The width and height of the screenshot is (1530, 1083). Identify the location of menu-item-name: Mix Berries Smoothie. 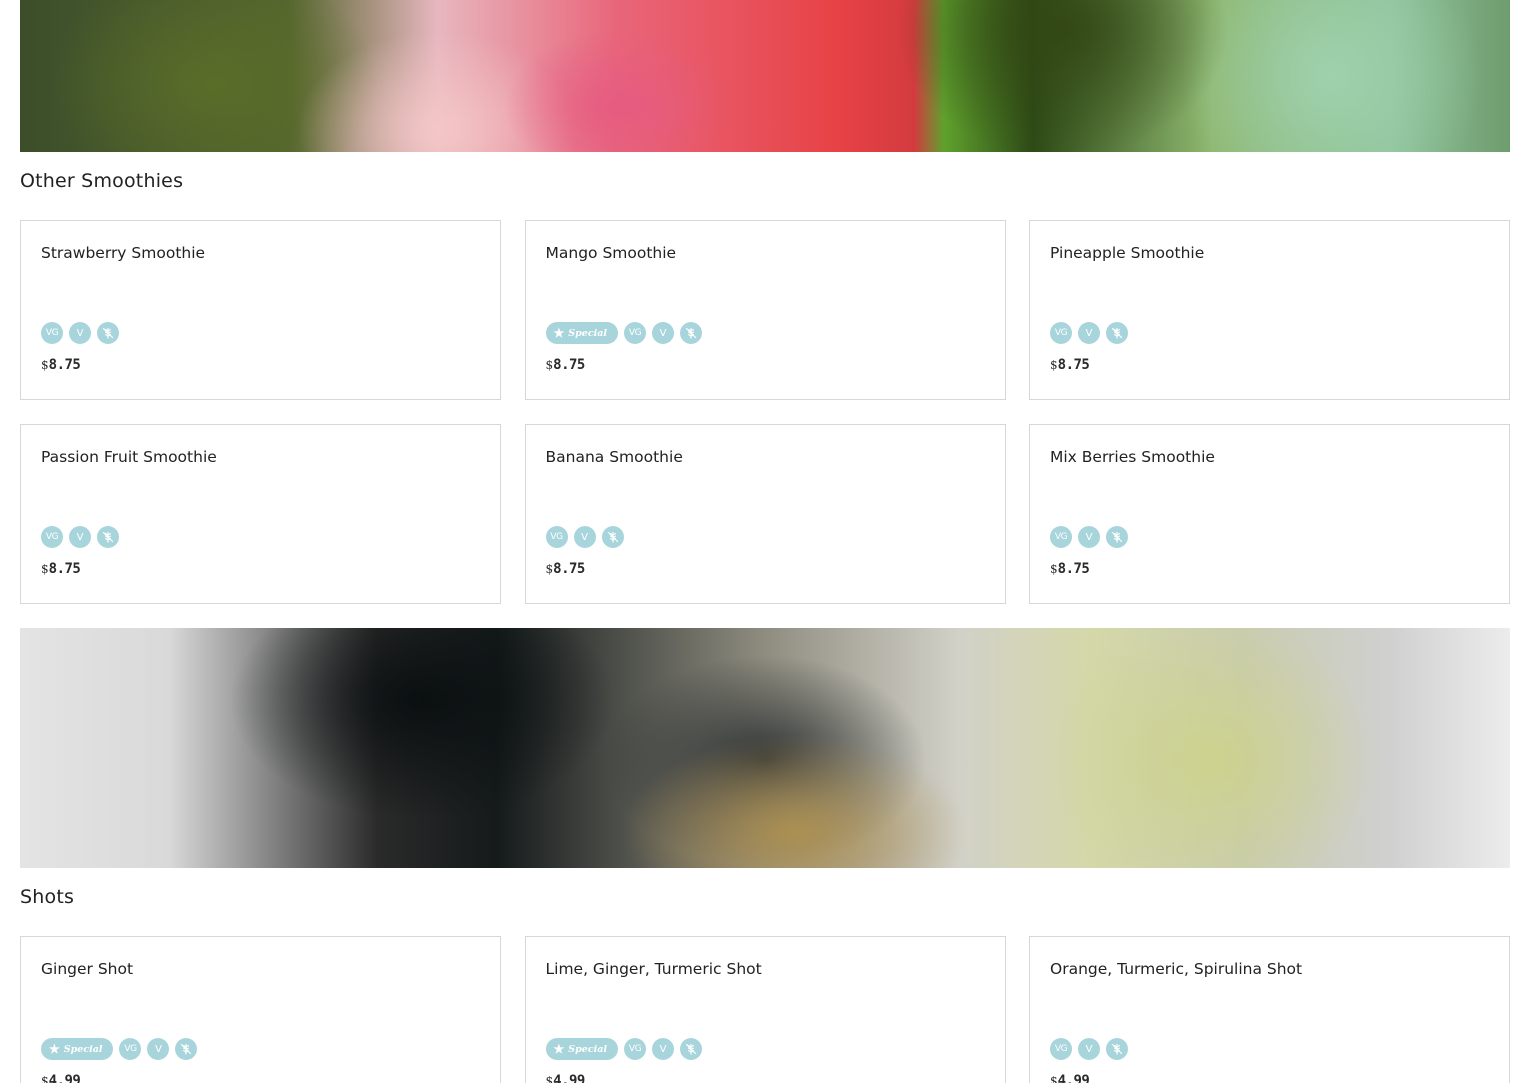
(1132, 457).